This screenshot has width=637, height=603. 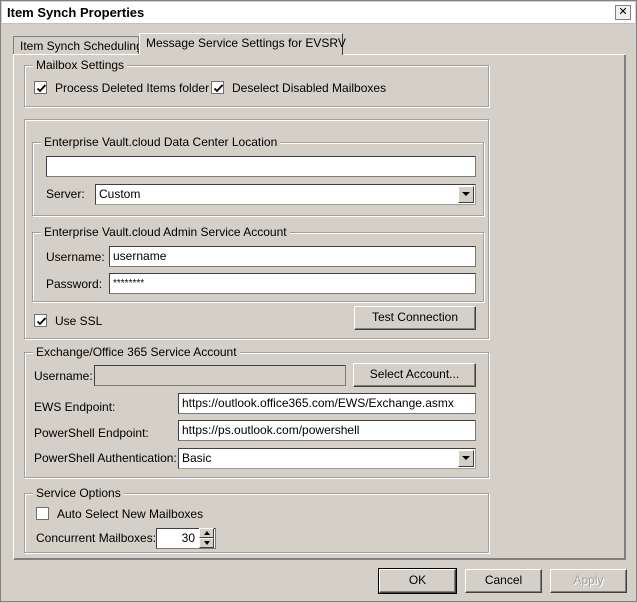 I want to click on auto-select-checkbox, so click(x=42, y=513).